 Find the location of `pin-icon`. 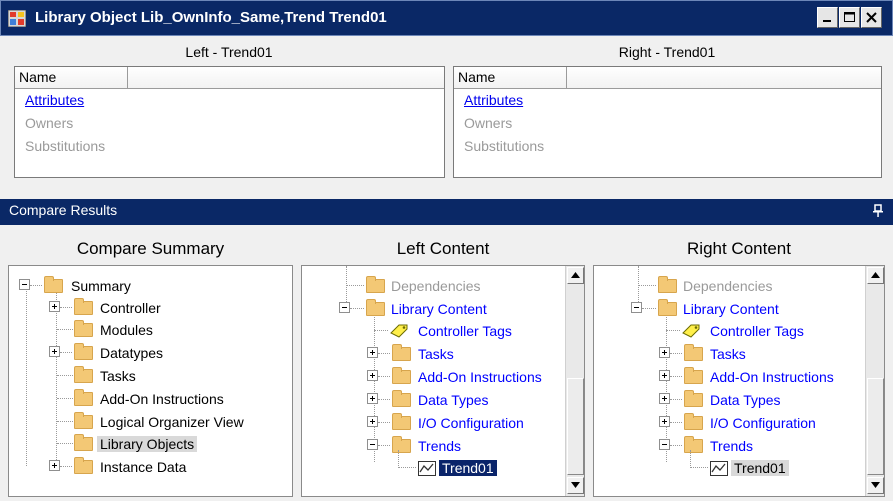

pin-icon is located at coordinates (878, 211).